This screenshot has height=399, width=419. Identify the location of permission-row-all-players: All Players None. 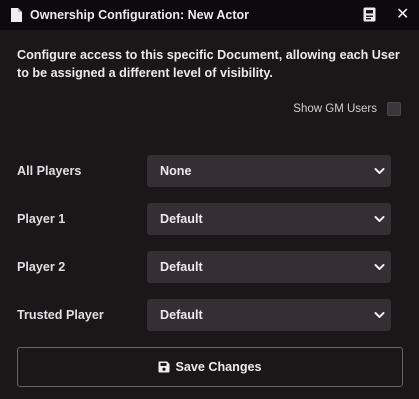
(204, 171).